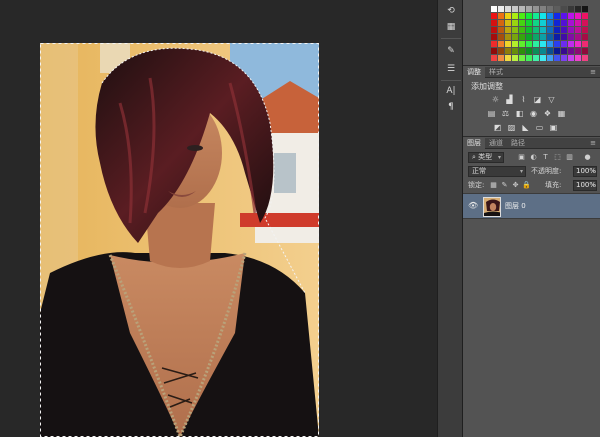 The image size is (600, 437). I want to click on filter-shape-icon: ⬚, so click(557, 157).